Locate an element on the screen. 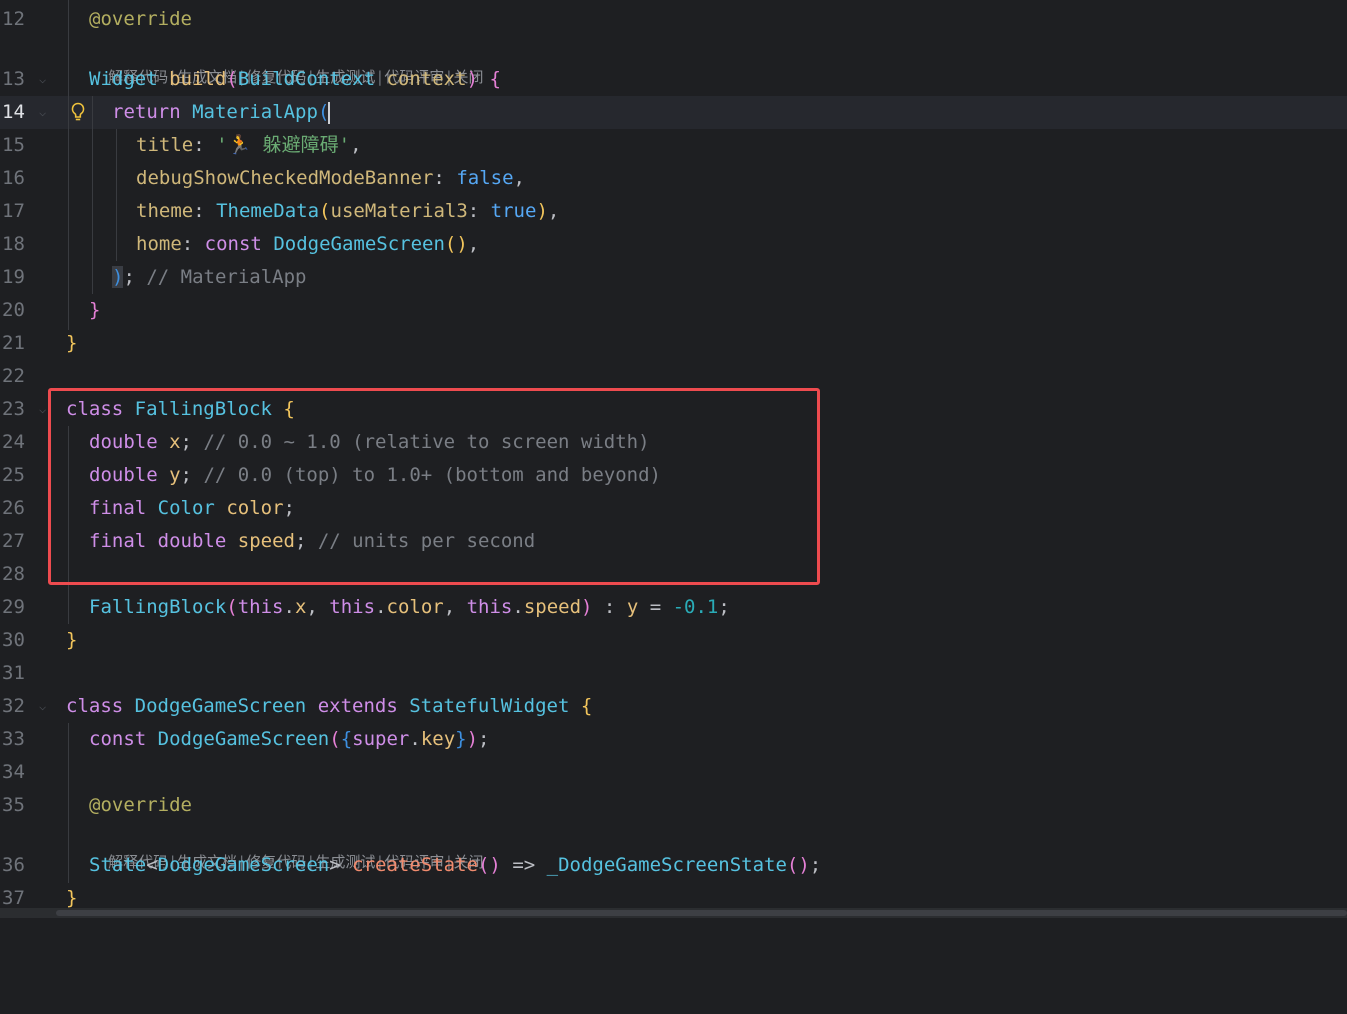 The width and height of the screenshot is (1347, 1014). line-number: 24 is located at coordinates (13, 442).